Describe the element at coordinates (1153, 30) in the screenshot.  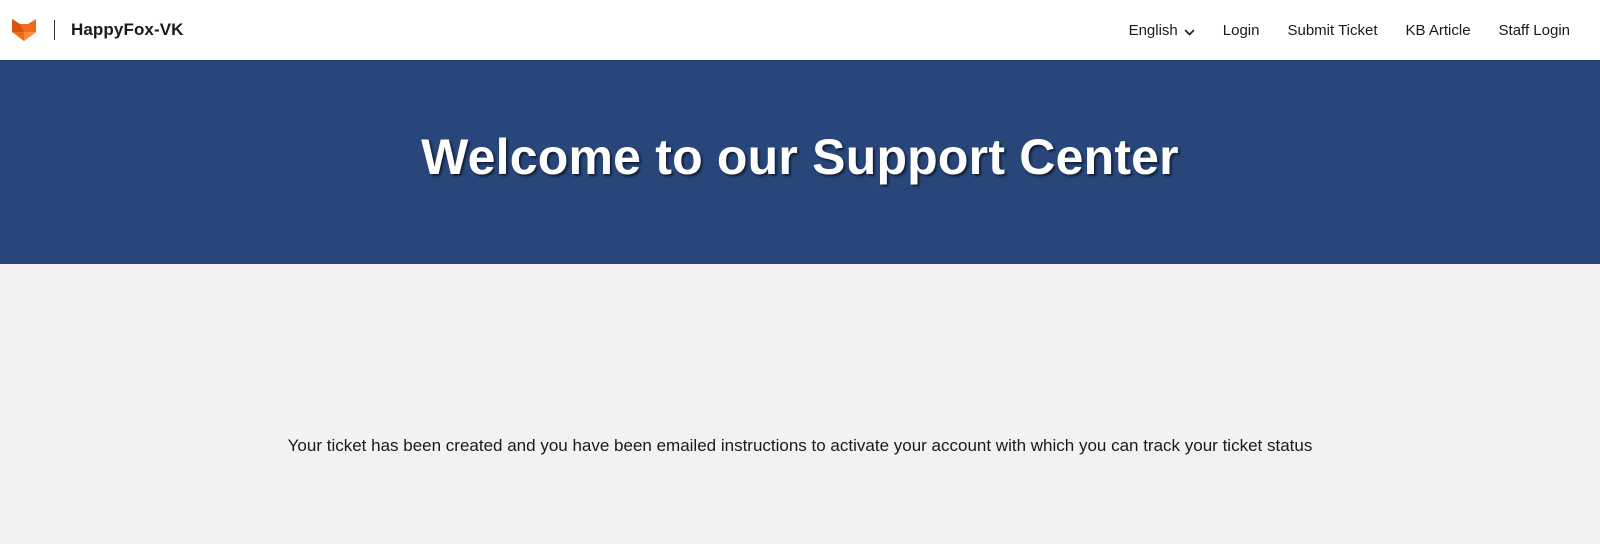
I see `language-selected-label: English` at that location.